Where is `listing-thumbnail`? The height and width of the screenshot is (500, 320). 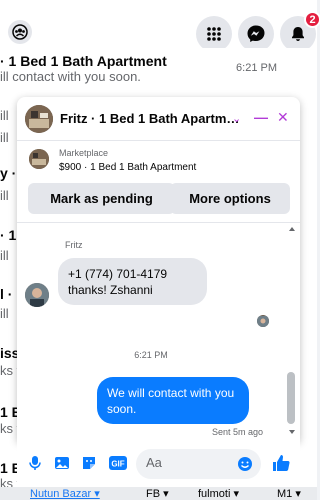 listing-thumbnail is located at coordinates (39, 159).